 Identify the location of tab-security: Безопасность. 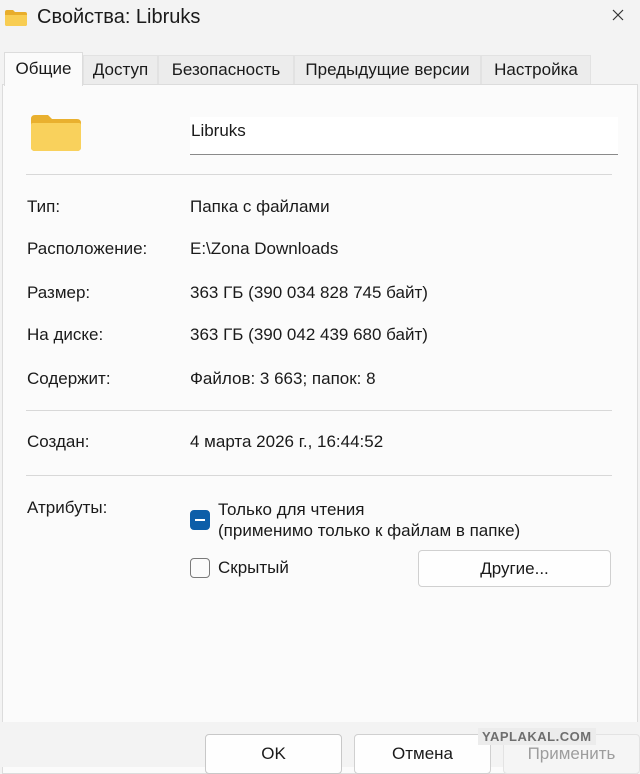
(226, 70).